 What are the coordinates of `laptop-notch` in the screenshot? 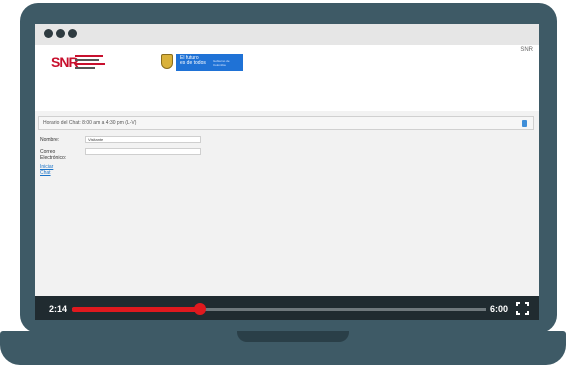 It's located at (293, 336).